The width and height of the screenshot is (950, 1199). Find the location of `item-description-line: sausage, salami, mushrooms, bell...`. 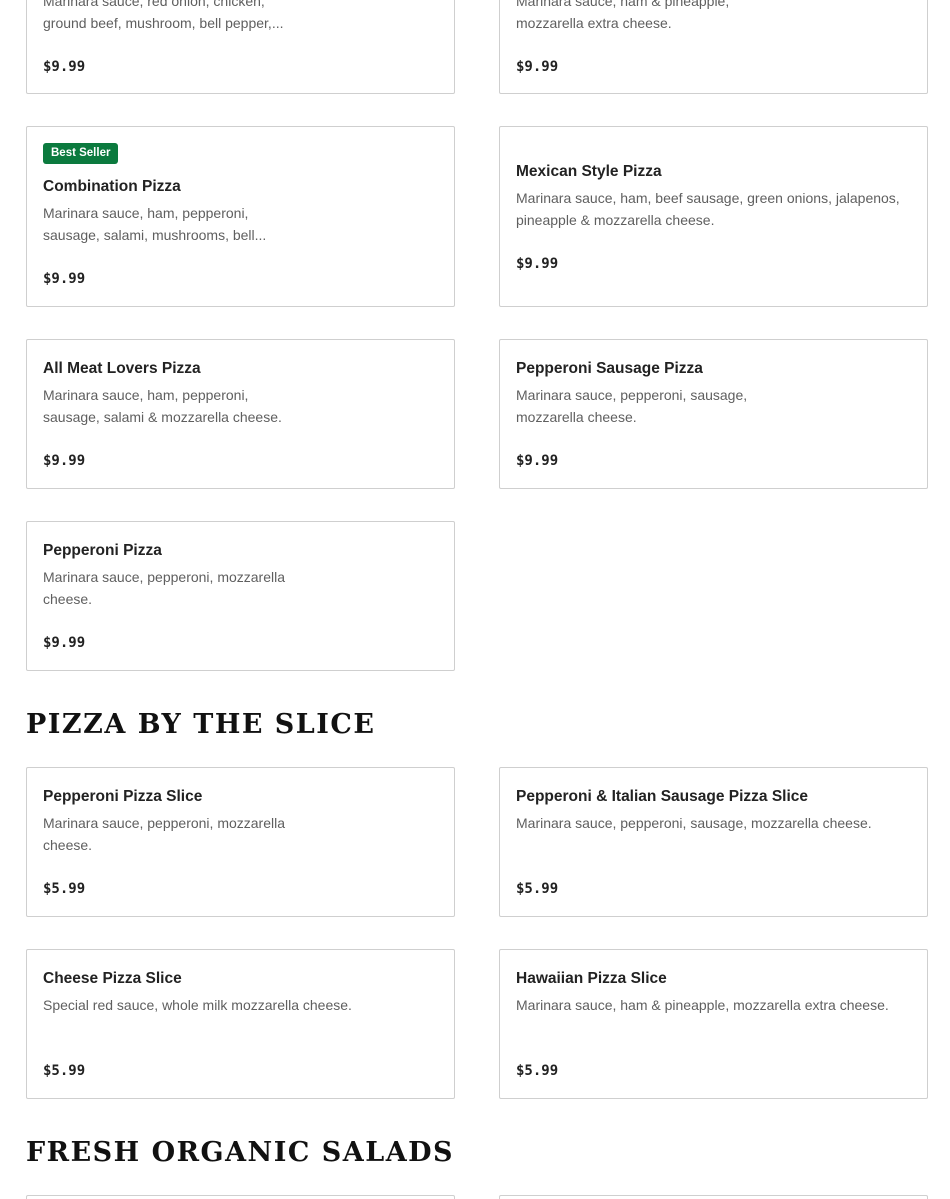

item-description-line: sausage, salami, mushrooms, bell... is located at coordinates (155, 235).